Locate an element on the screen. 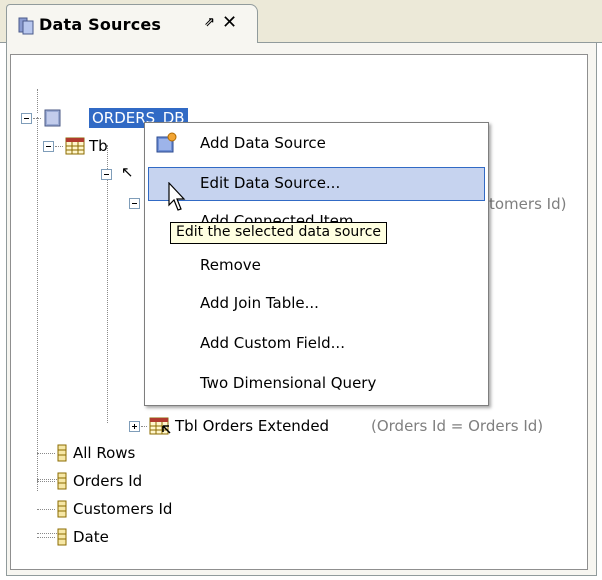  tooltip: Edit the selected data source is located at coordinates (279, 233).